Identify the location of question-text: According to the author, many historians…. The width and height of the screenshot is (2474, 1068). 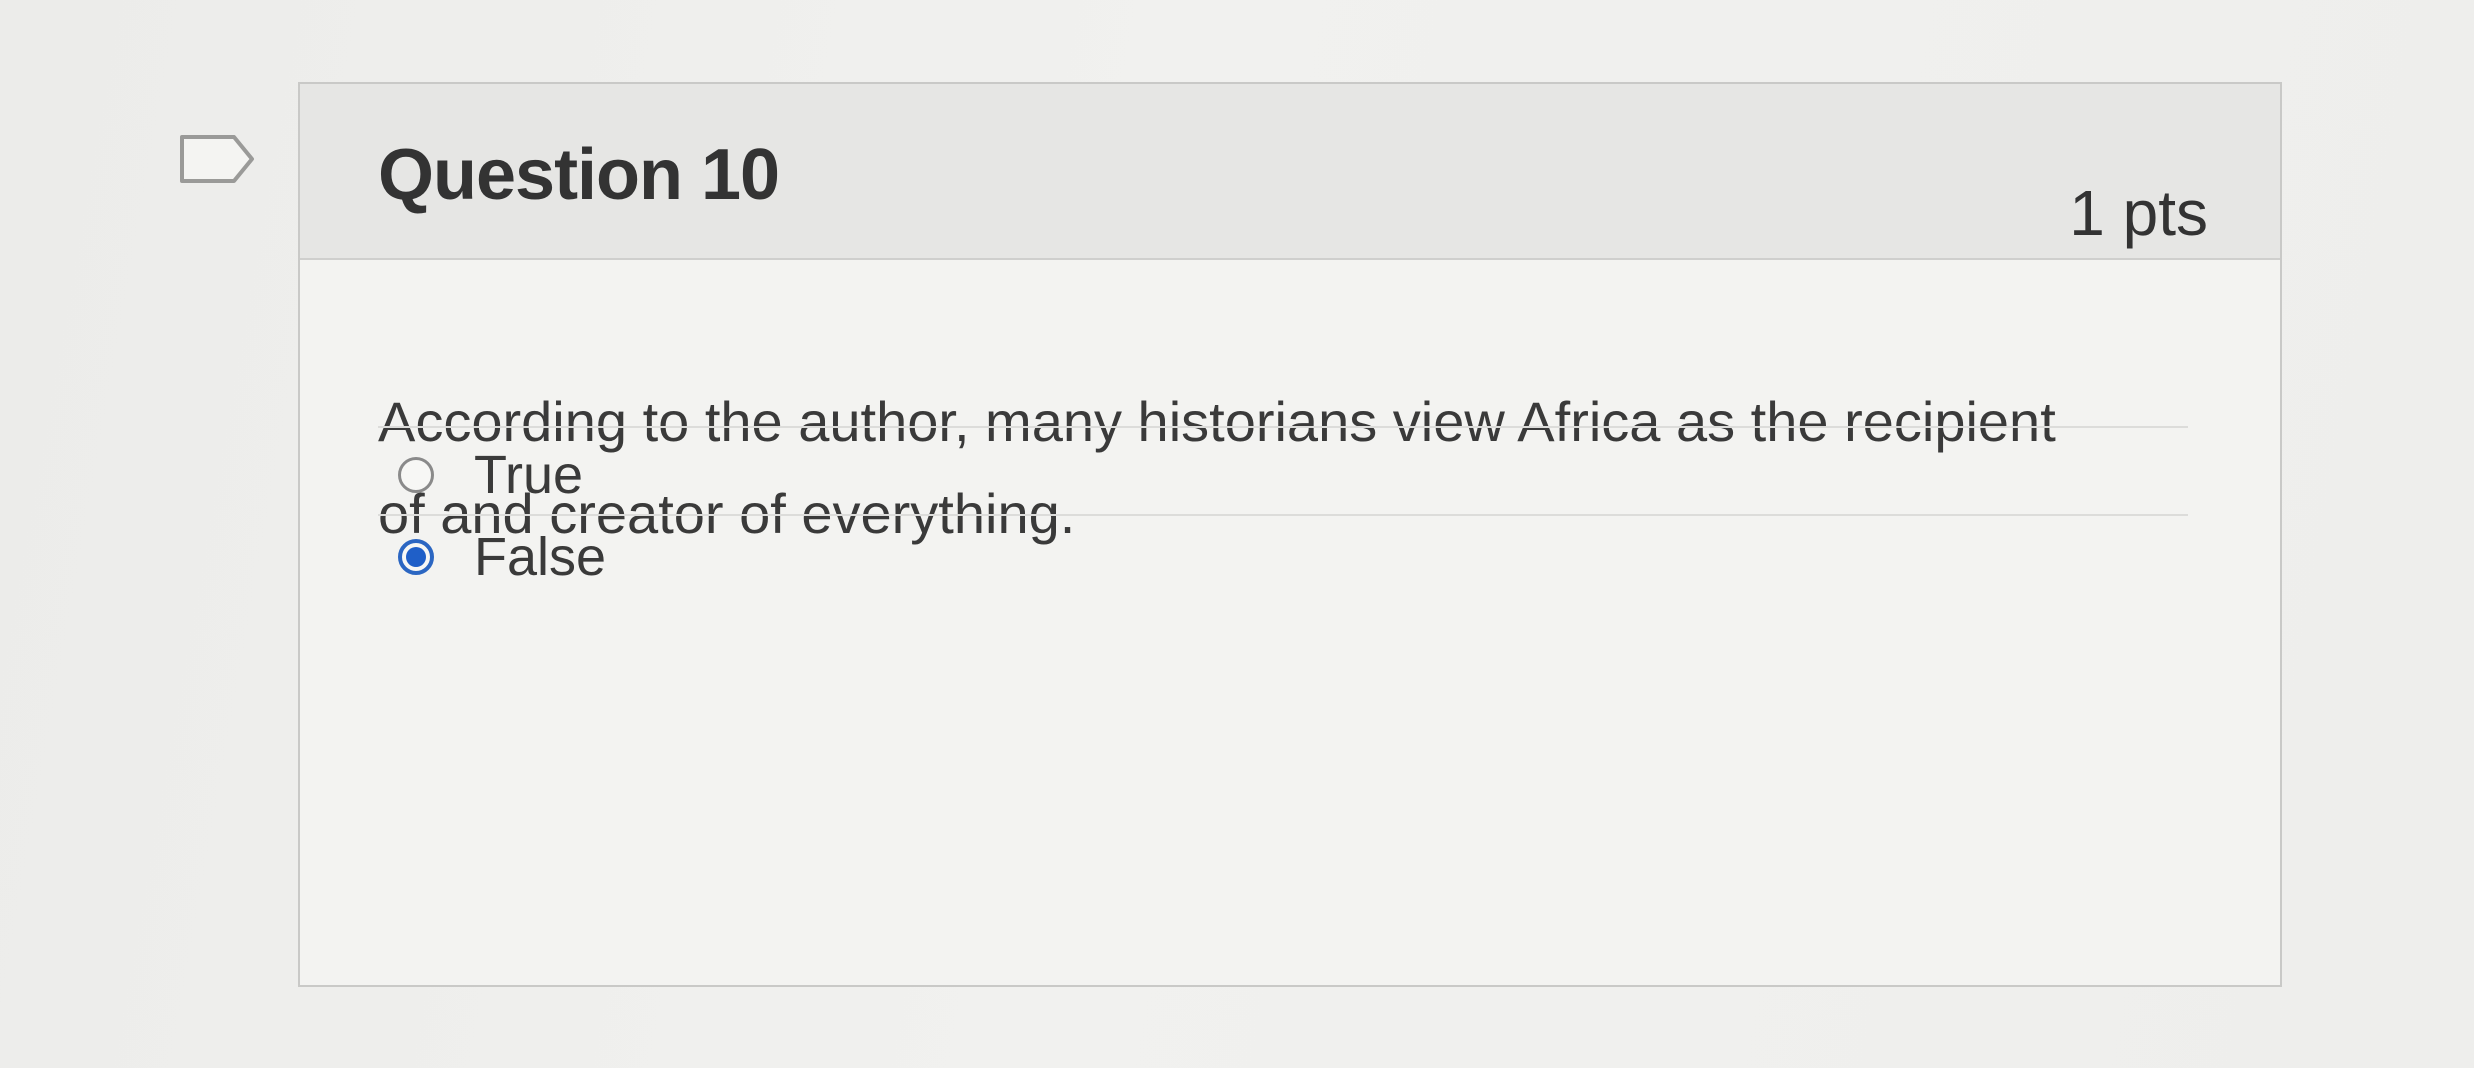
(1217, 467).